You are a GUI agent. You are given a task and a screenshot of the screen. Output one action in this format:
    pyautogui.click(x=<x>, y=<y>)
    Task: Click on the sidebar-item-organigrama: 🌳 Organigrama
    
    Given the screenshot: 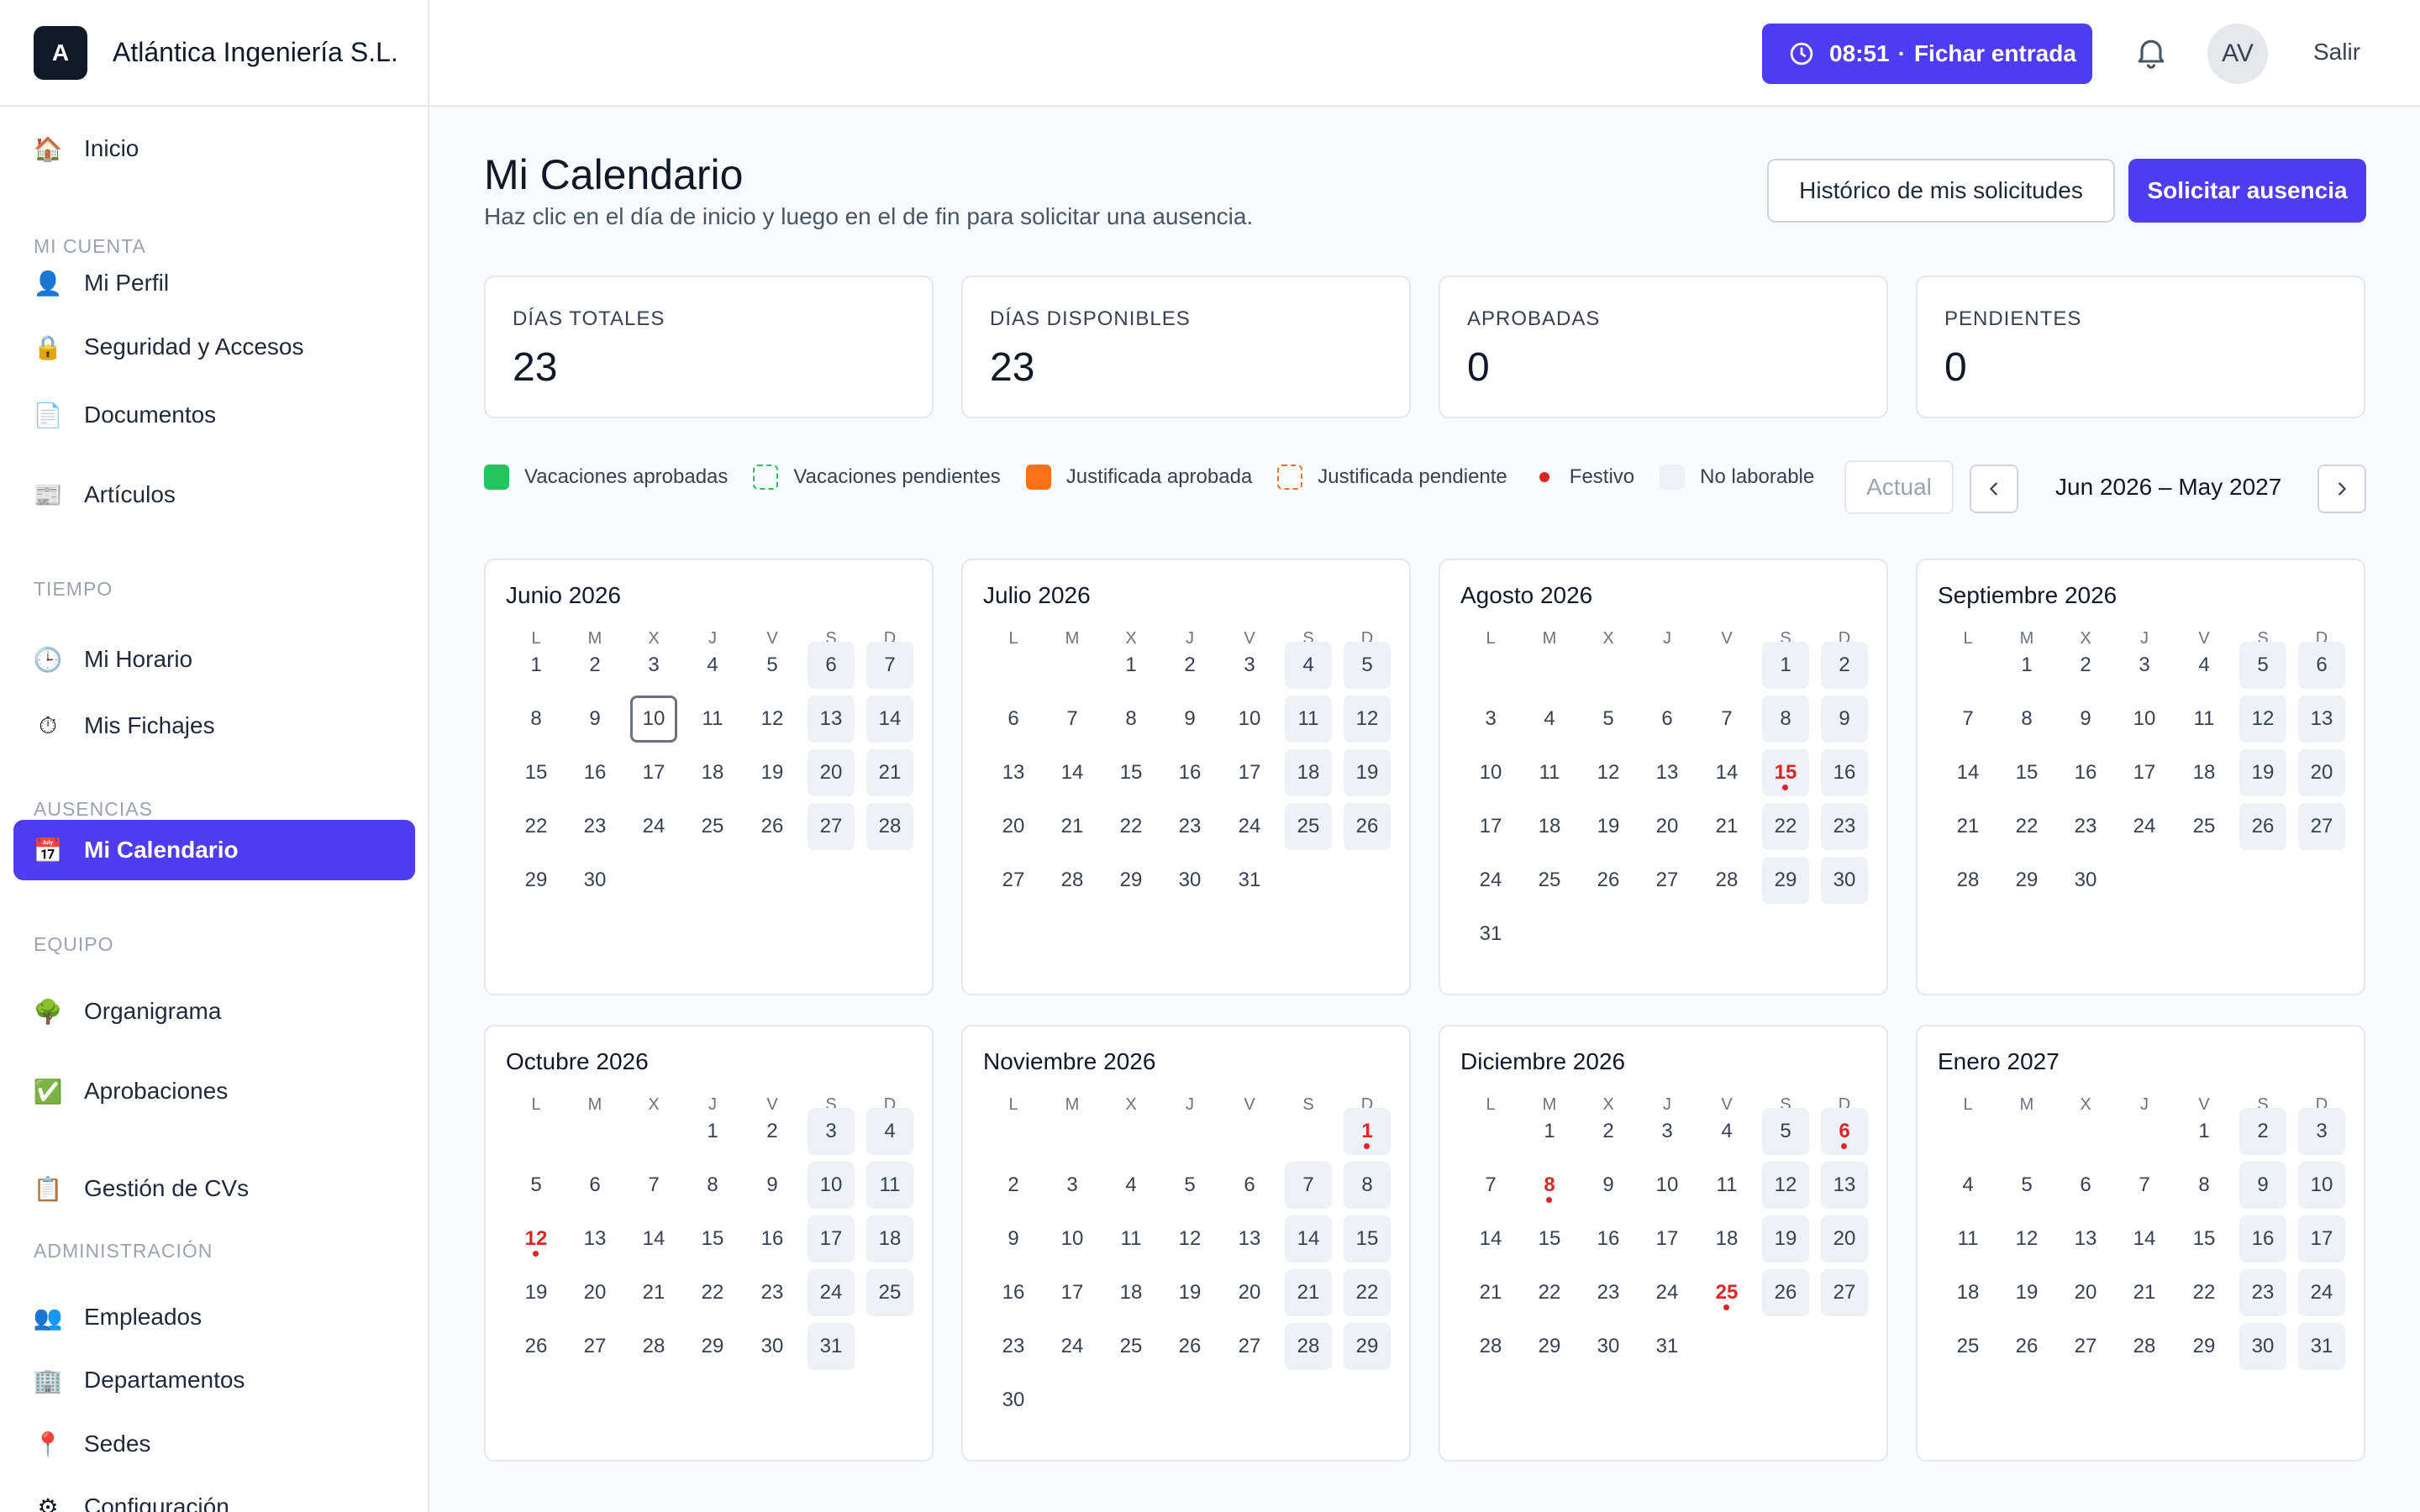 What is the action you would take?
    pyautogui.click(x=214, y=1011)
    